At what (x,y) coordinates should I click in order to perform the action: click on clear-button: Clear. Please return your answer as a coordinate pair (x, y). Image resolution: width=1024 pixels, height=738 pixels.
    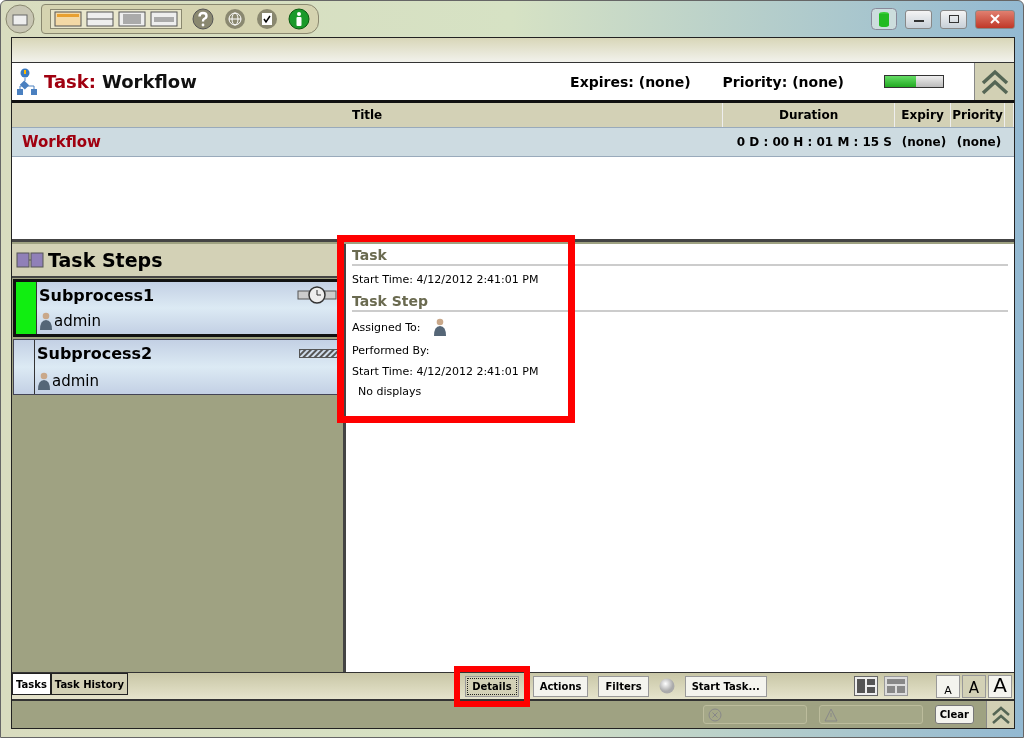
    Looking at the image, I should click on (954, 714).